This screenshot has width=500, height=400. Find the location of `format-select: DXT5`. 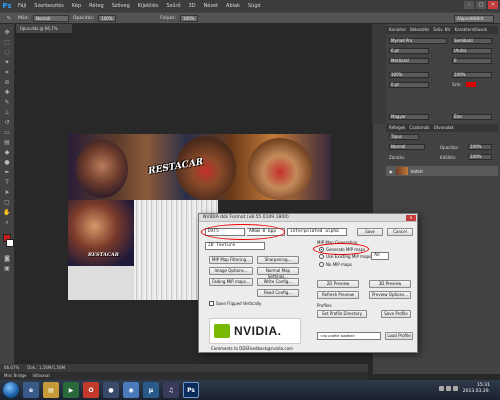

format-select: DXT5 is located at coordinates (225, 232).